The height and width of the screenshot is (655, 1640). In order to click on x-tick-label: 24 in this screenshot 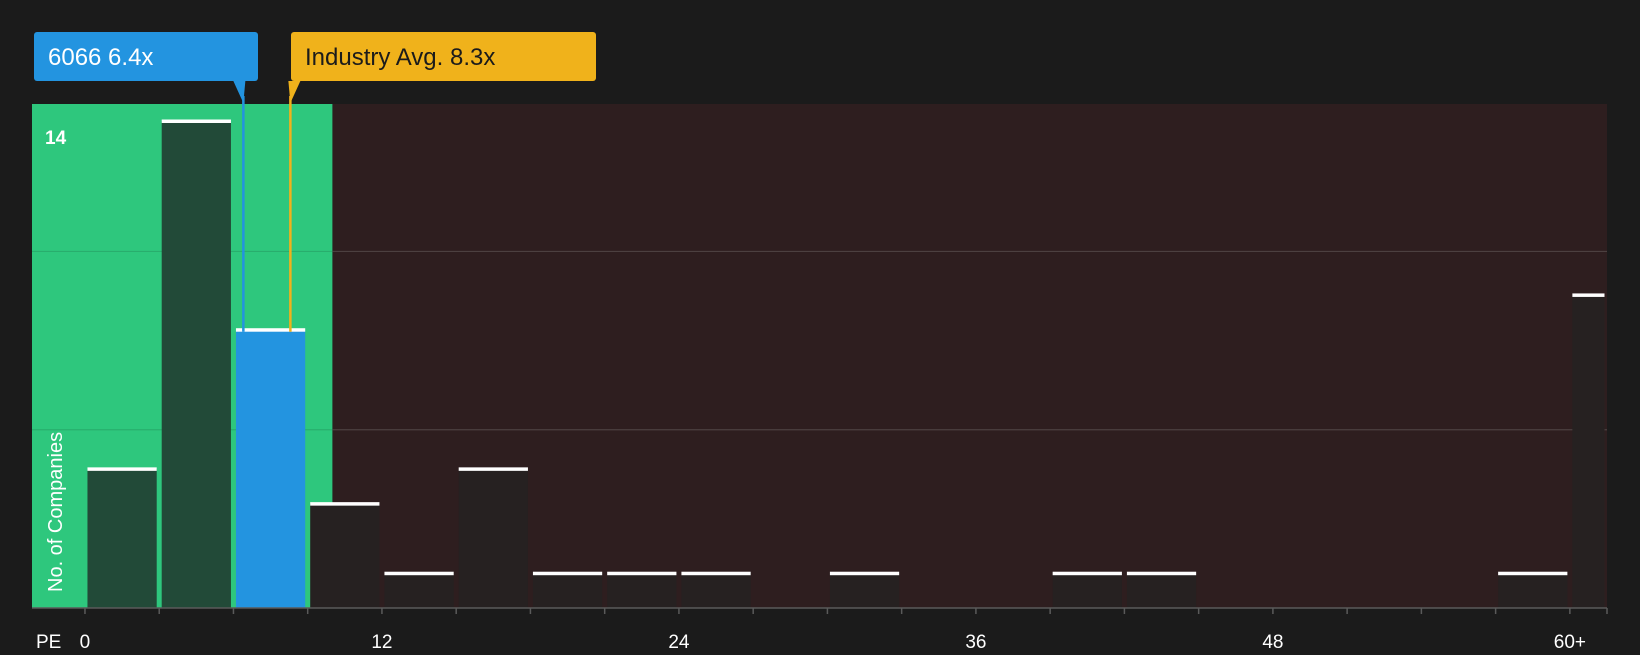, I will do `click(679, 641)`.